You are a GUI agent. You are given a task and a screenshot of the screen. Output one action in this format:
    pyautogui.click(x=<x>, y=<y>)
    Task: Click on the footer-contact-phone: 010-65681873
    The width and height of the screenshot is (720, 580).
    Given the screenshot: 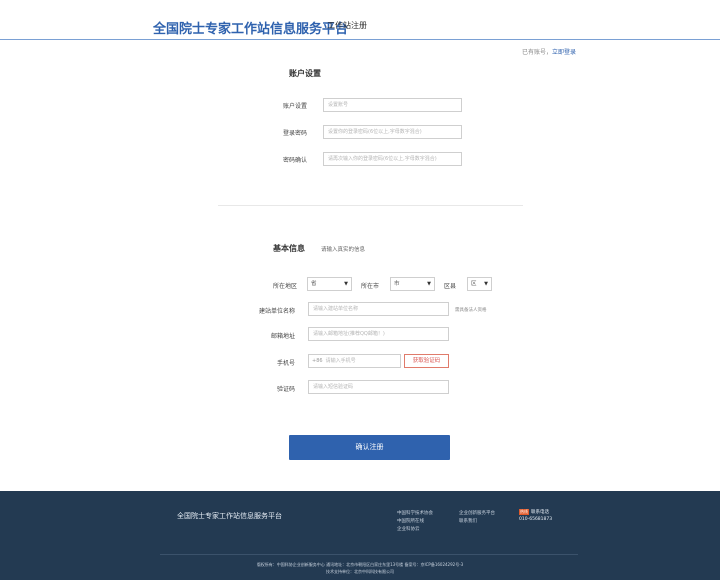 What is the action you would take?
    pyautogui.click(x=536, y=519)
    